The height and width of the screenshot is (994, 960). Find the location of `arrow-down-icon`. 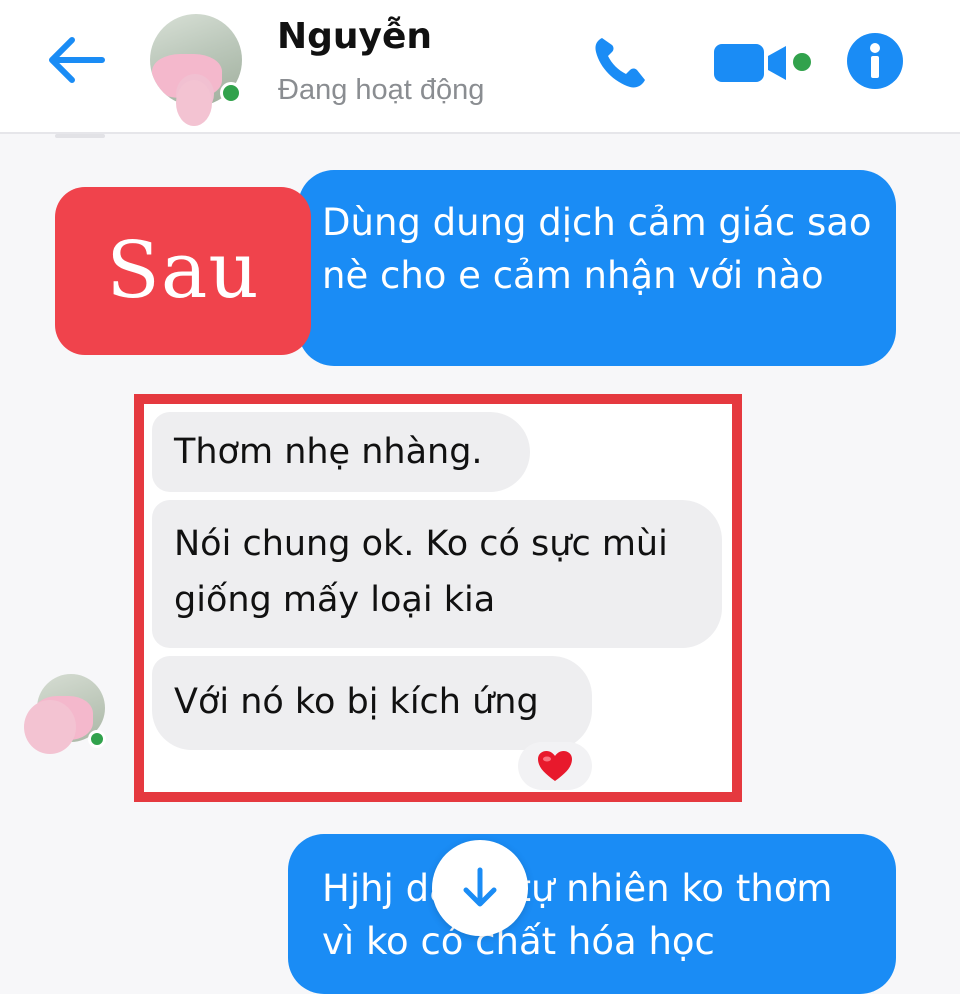

arrow-down-icon is located at coordinates (480, 887).